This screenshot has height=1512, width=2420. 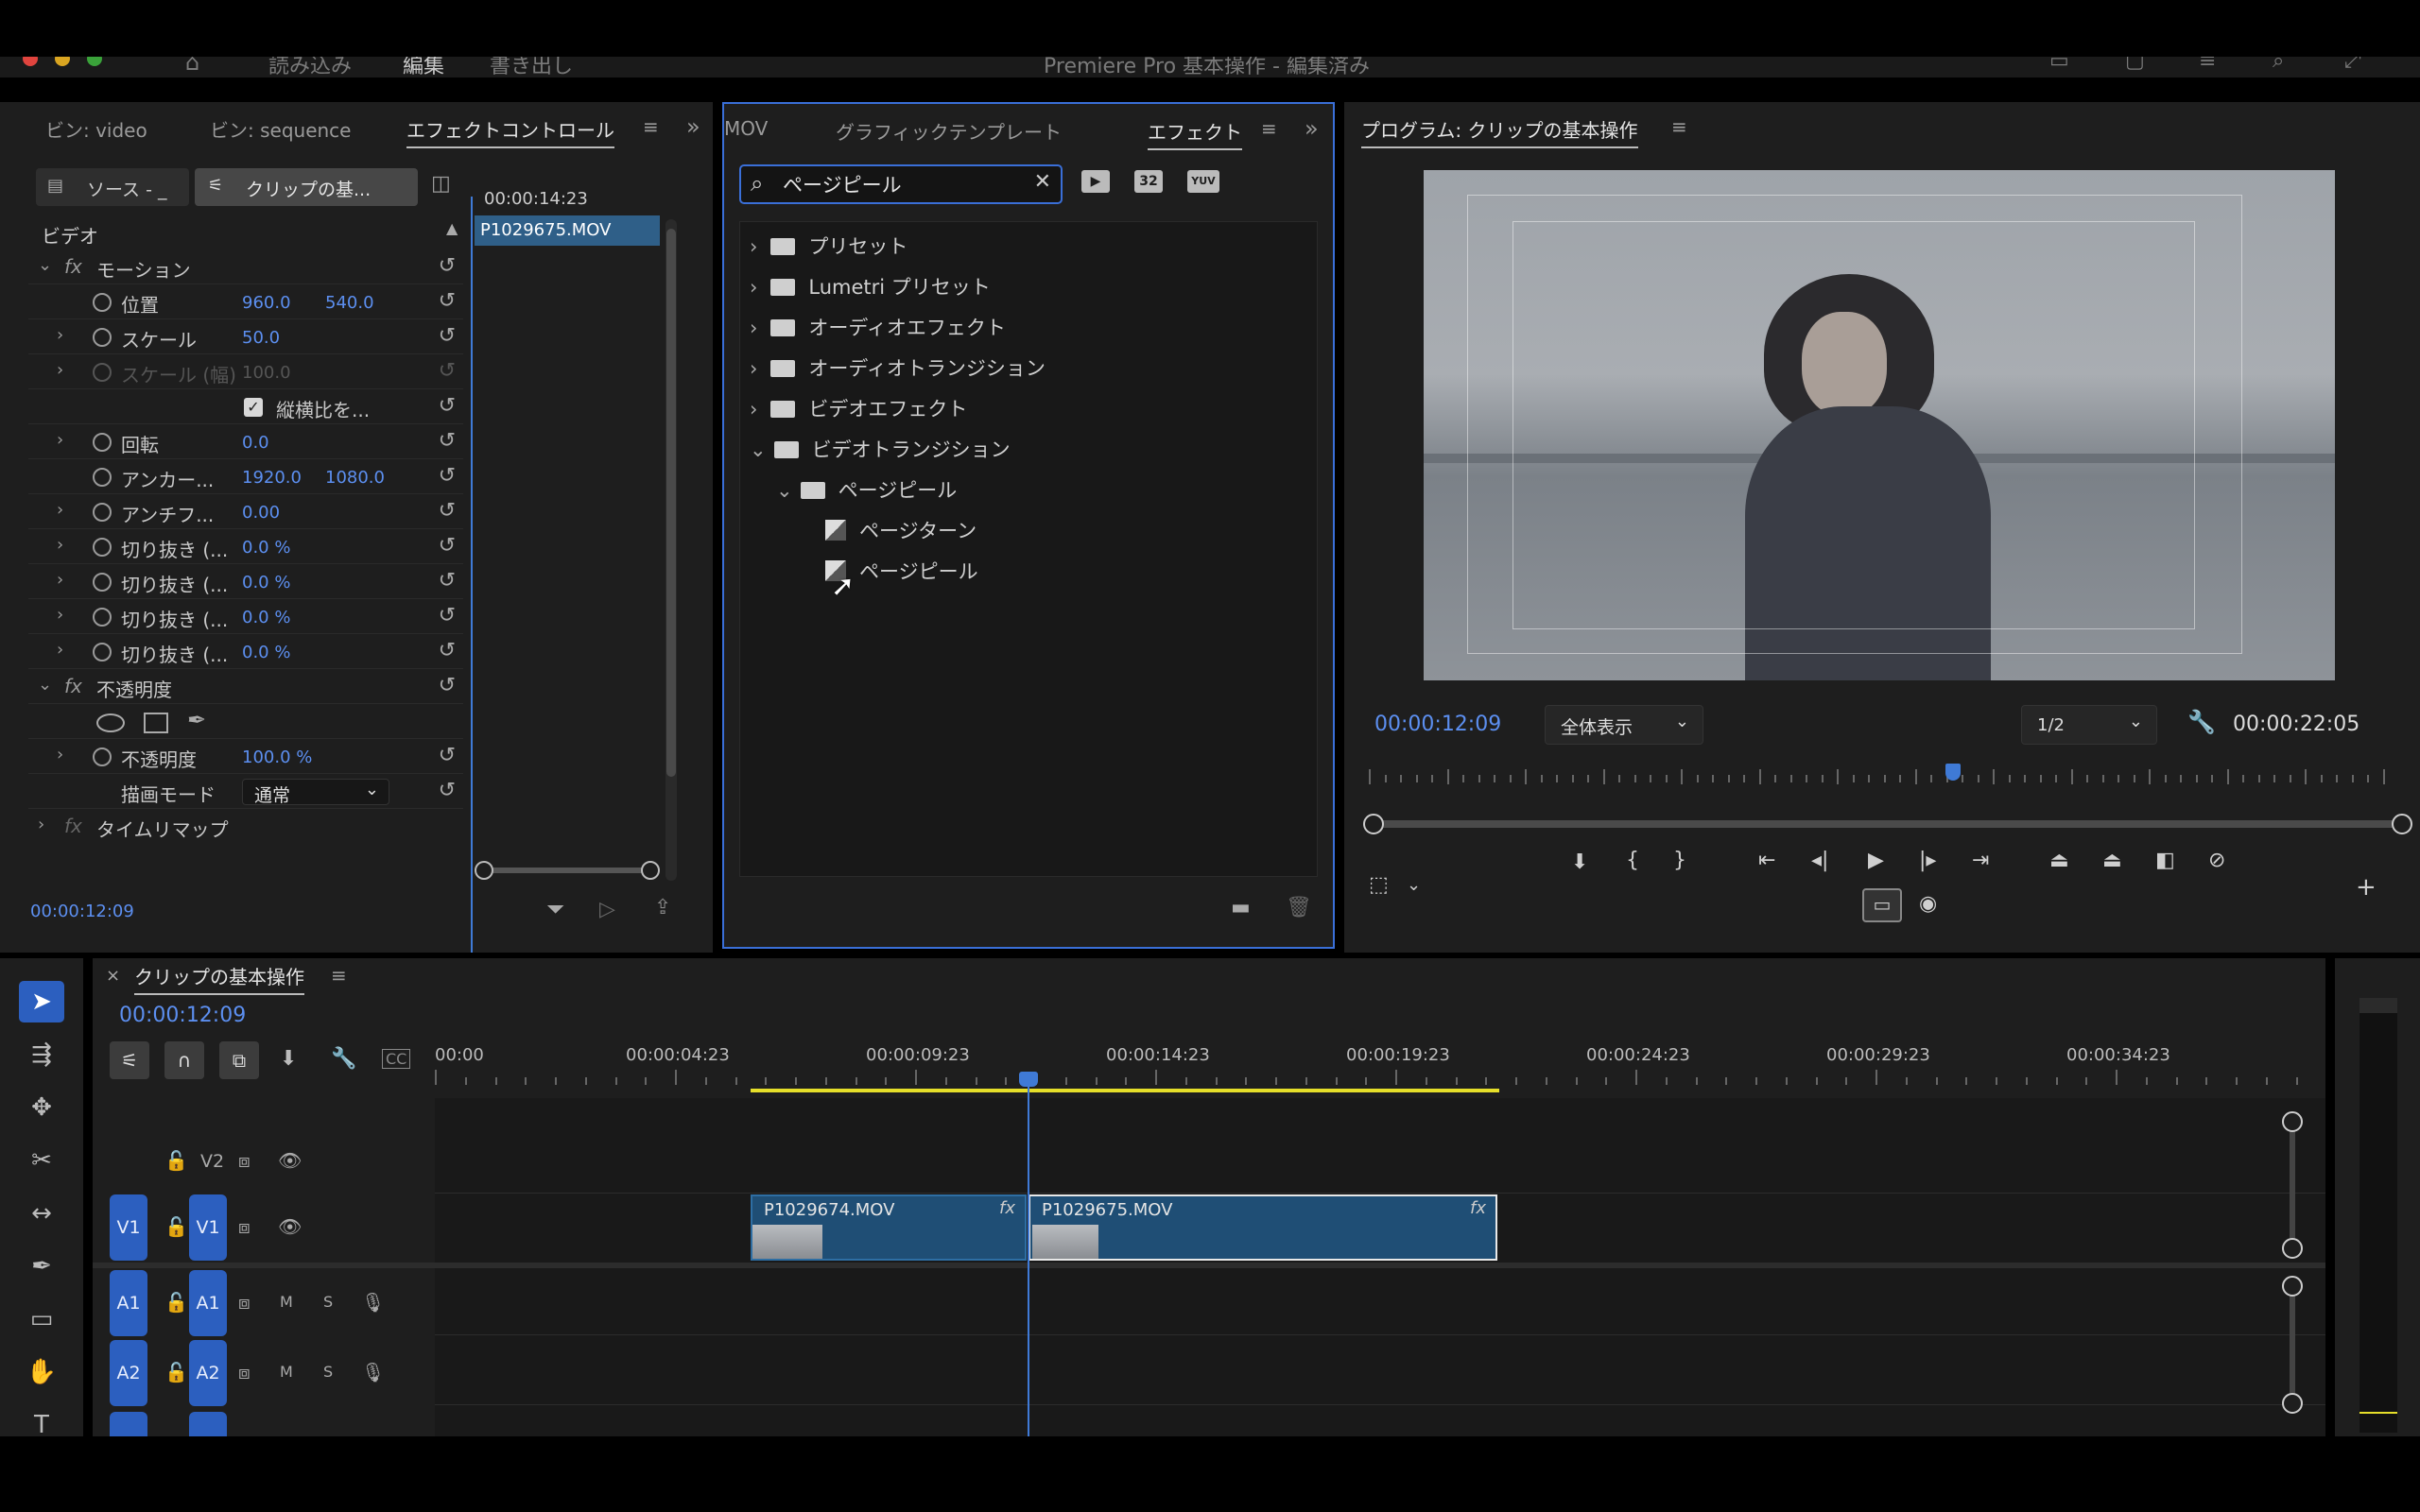 I want to click on panel-menu-icon: ≡, so click(x=1679, y=126).